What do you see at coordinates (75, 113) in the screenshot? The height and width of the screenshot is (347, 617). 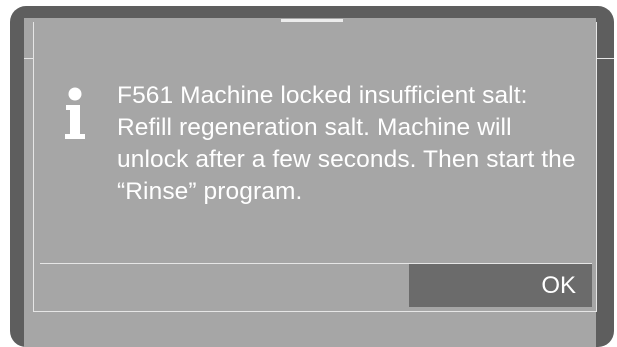 I see `info-icon` at bounding box center [75, 113].